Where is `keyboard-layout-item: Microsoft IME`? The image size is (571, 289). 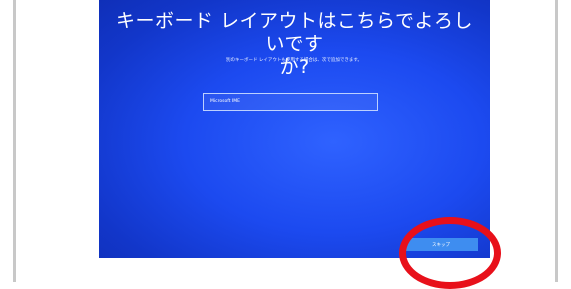 keyboard-layout-item: Microsoft IME is located at coordinates (225, 102).